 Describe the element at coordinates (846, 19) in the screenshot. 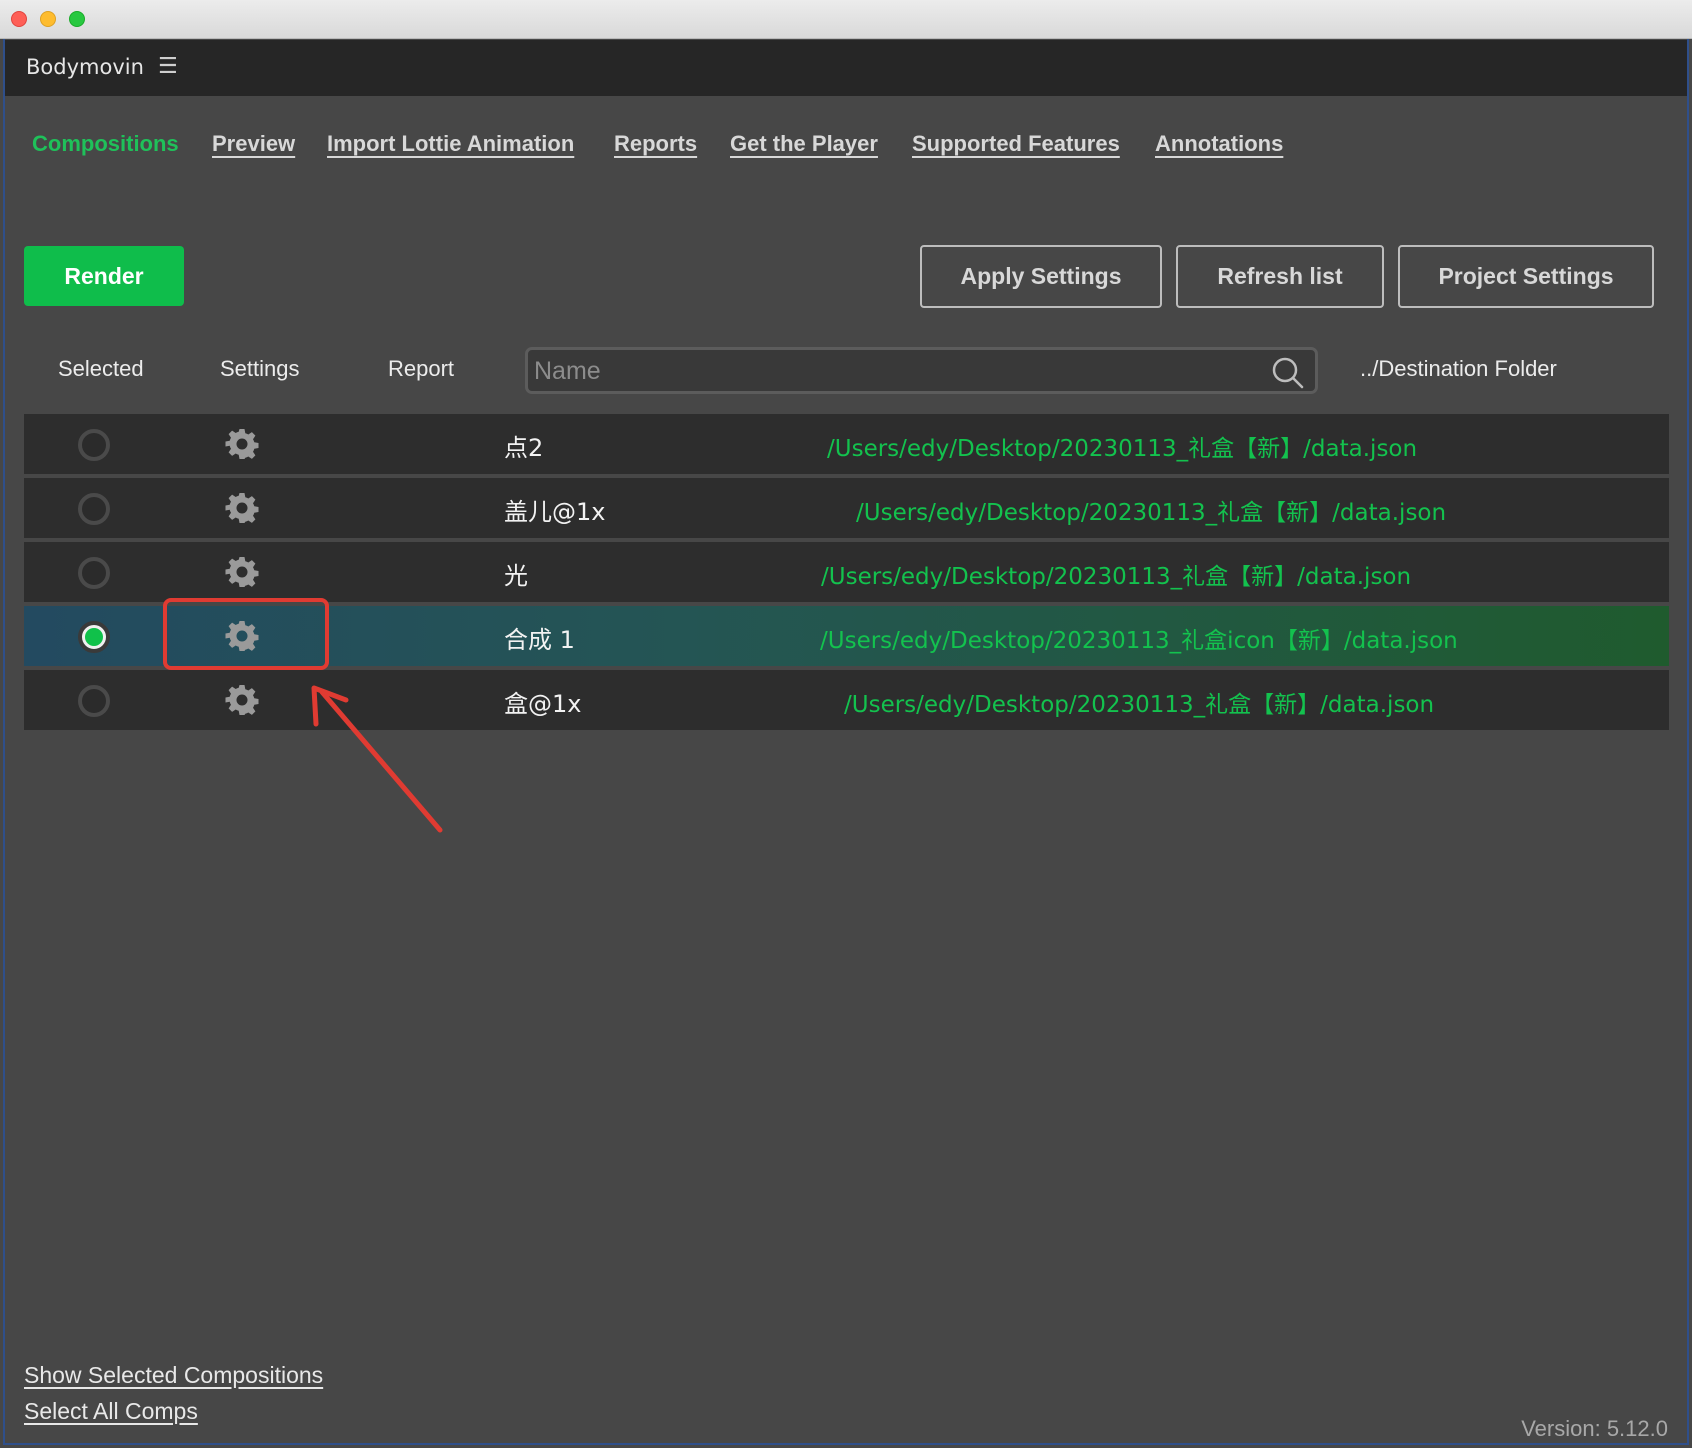

I see `window-titlebar` at that location.